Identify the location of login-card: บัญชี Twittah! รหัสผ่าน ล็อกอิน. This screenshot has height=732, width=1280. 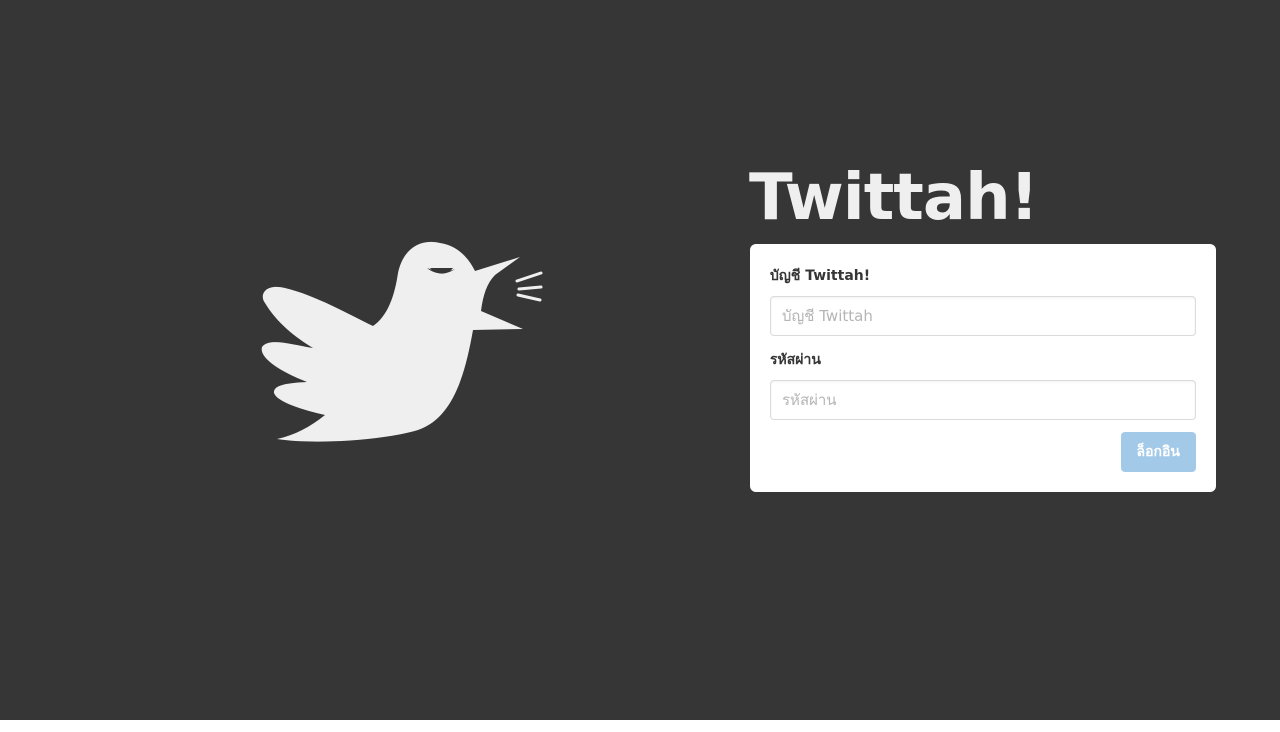
(983, 368).